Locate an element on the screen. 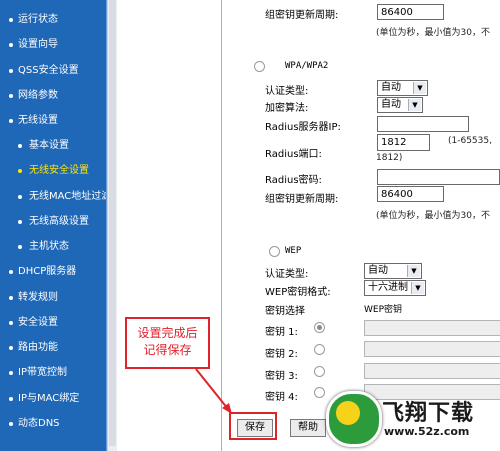 This screenshot has width=500, height=451. sidebar-item-security: 安全设置 is located at coordinates (53, 323).